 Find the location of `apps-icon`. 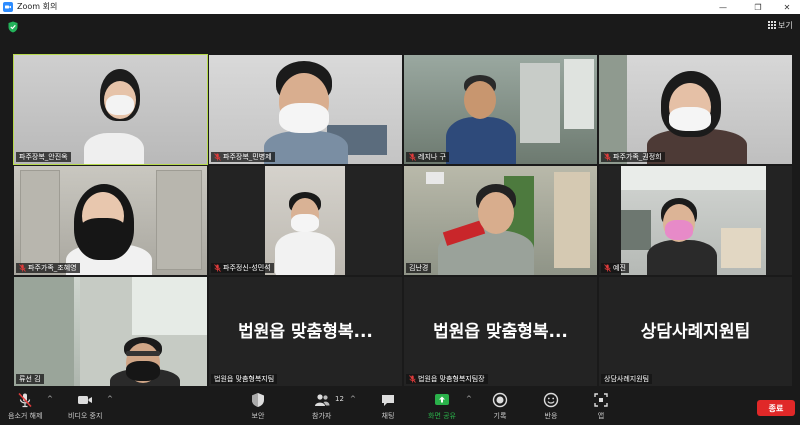

apps-icon is located at coordinates (601, 400).